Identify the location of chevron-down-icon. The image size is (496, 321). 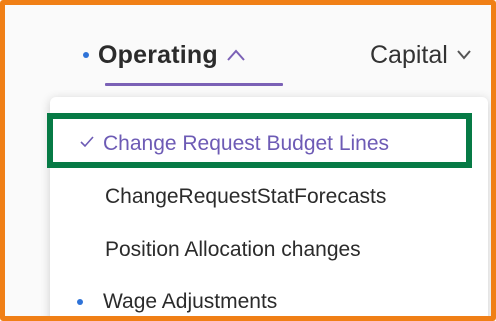
(464, 55).